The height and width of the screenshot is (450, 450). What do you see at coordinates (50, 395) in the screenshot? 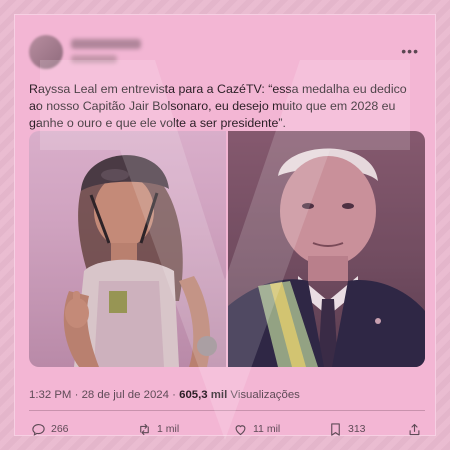
I see `tweet-time: 1:32 PM` at bounding box center [50, 395].